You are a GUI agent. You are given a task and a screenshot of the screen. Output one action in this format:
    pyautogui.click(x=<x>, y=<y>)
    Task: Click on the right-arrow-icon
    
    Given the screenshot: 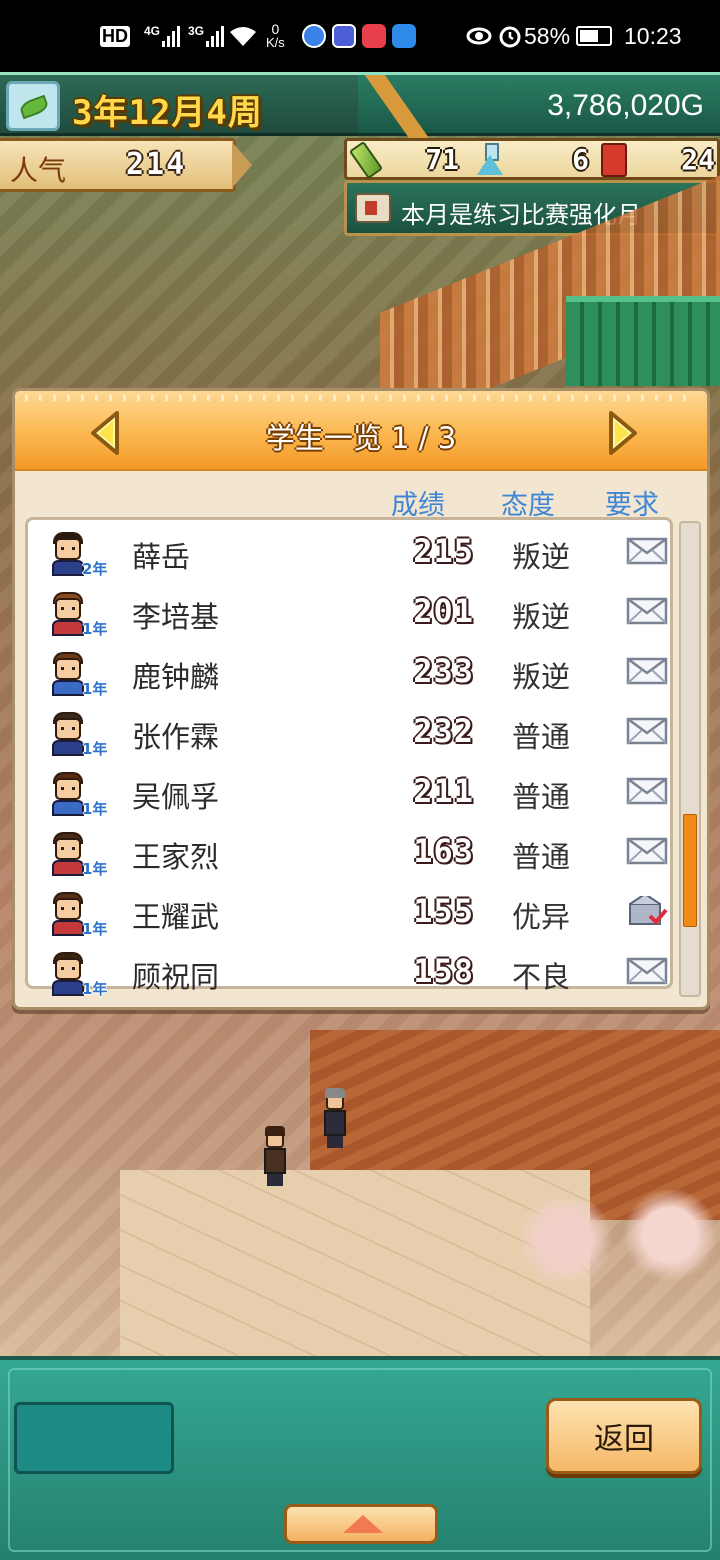 What is the action you would take?
    pyautogui.click(x=623, y=433)
    